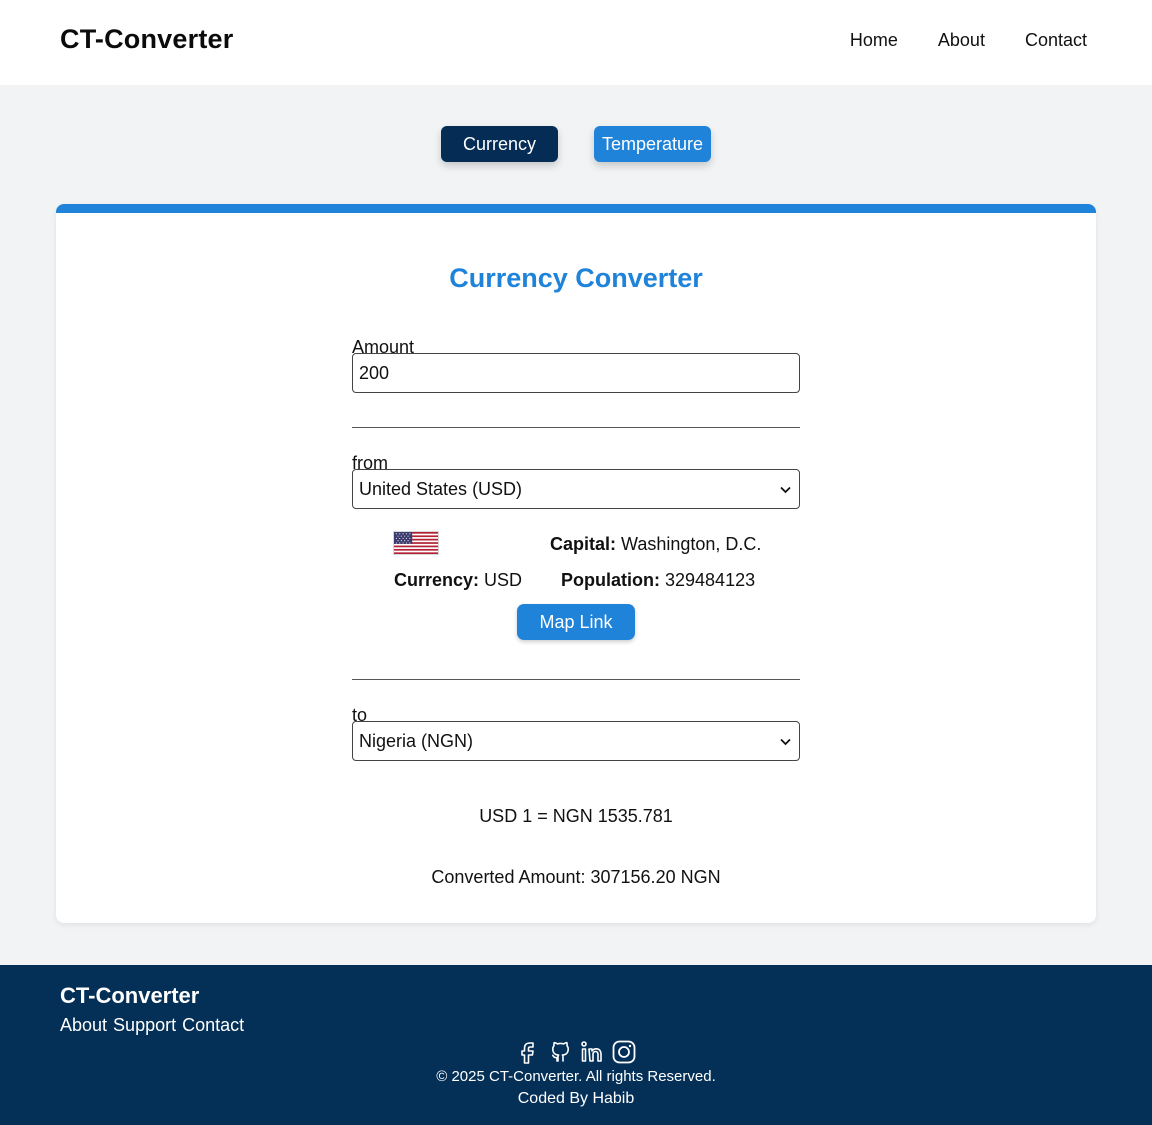  I want to click on capital-info: Capital: Washington, D.C., so click(655, 544).